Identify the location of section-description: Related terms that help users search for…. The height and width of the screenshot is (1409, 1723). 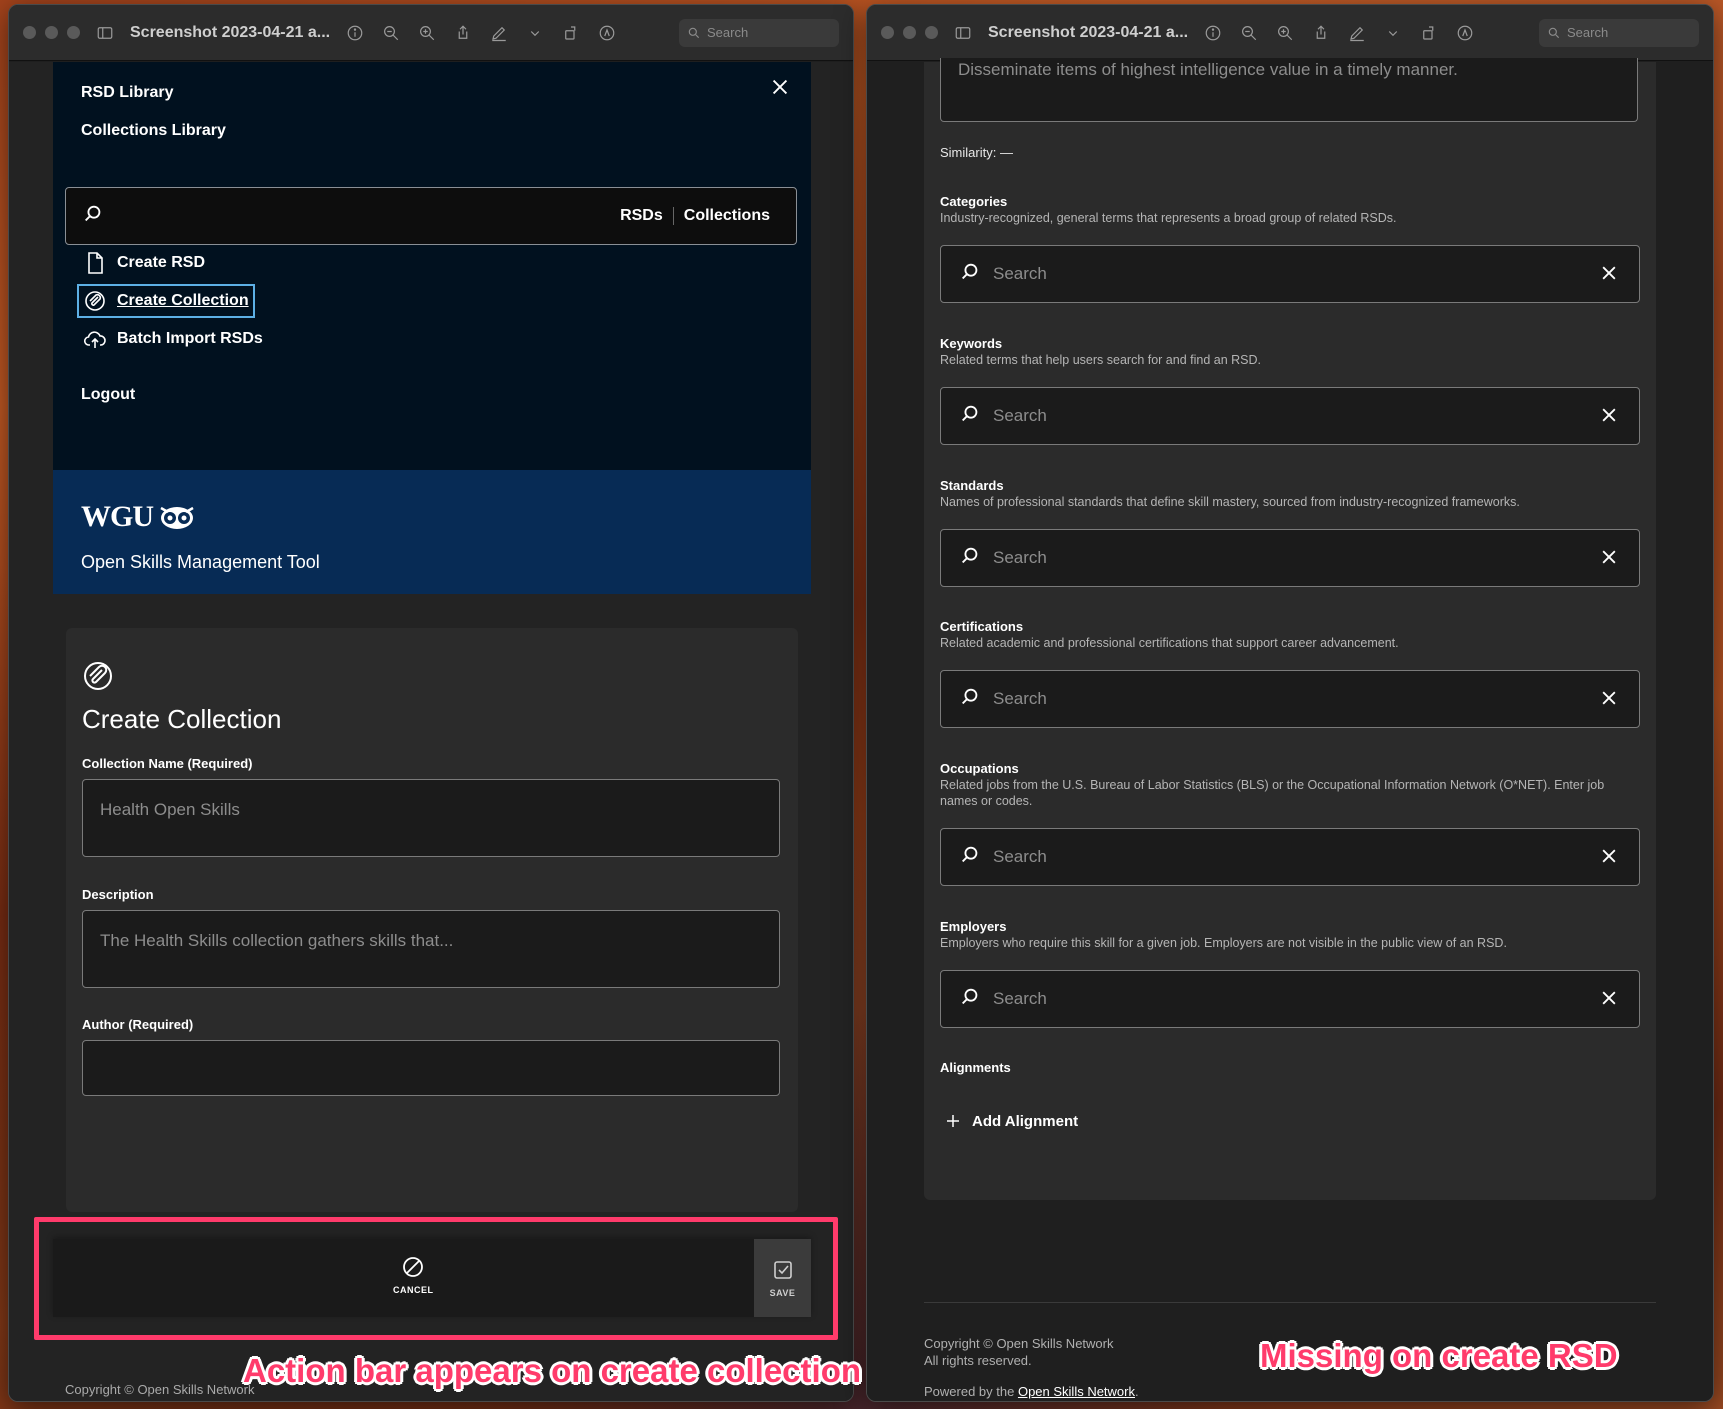
(1100, 360).